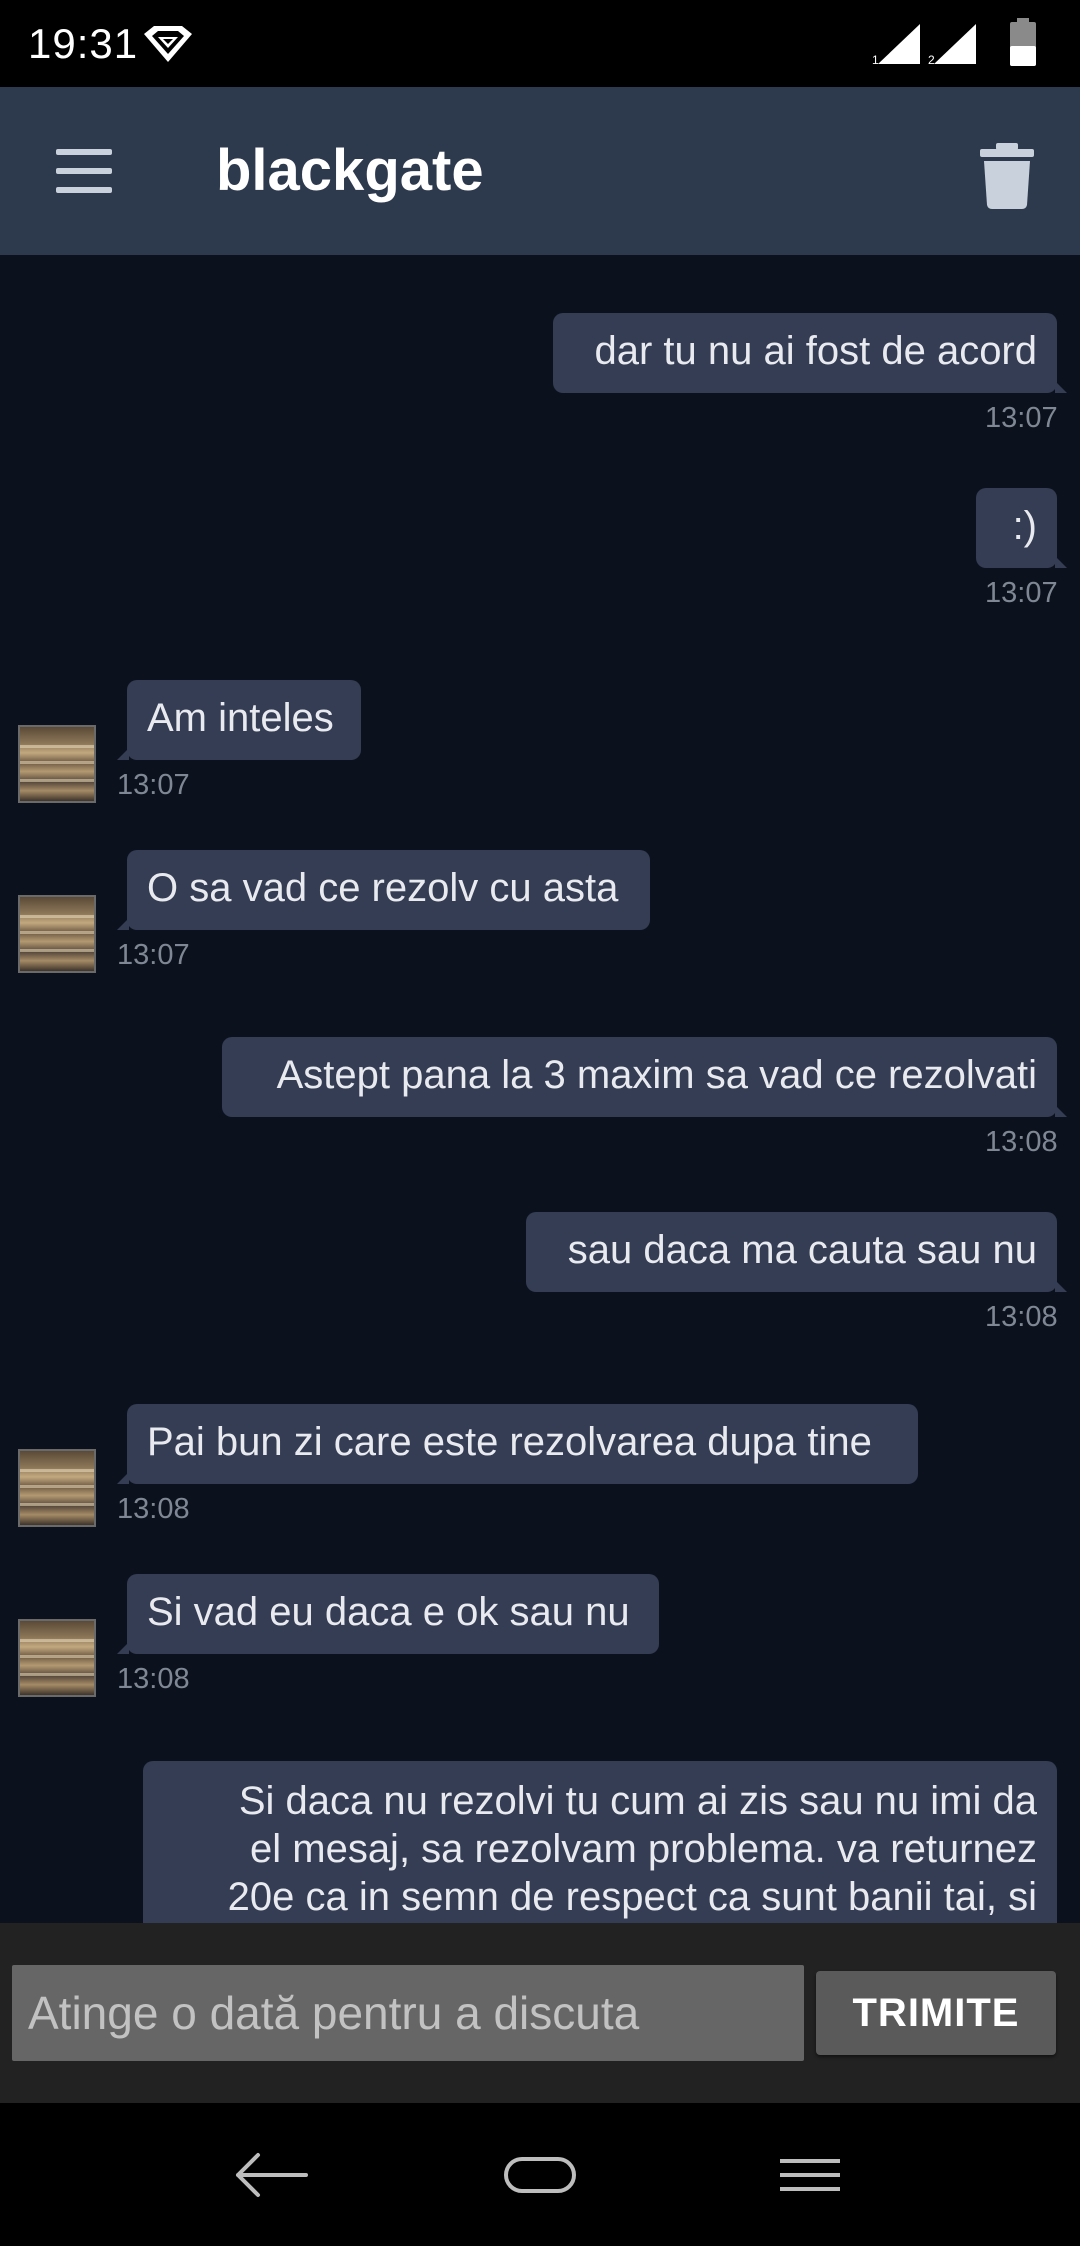 This screenshot has width=1080, height=2246. I want to click on wifi-icon, so click(168, 44).